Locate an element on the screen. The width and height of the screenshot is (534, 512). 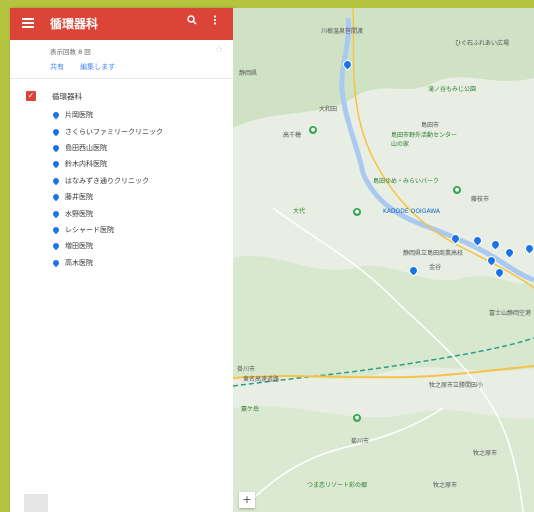
list-item: 鈴木内科医院 is located at coordinates (142, 164).